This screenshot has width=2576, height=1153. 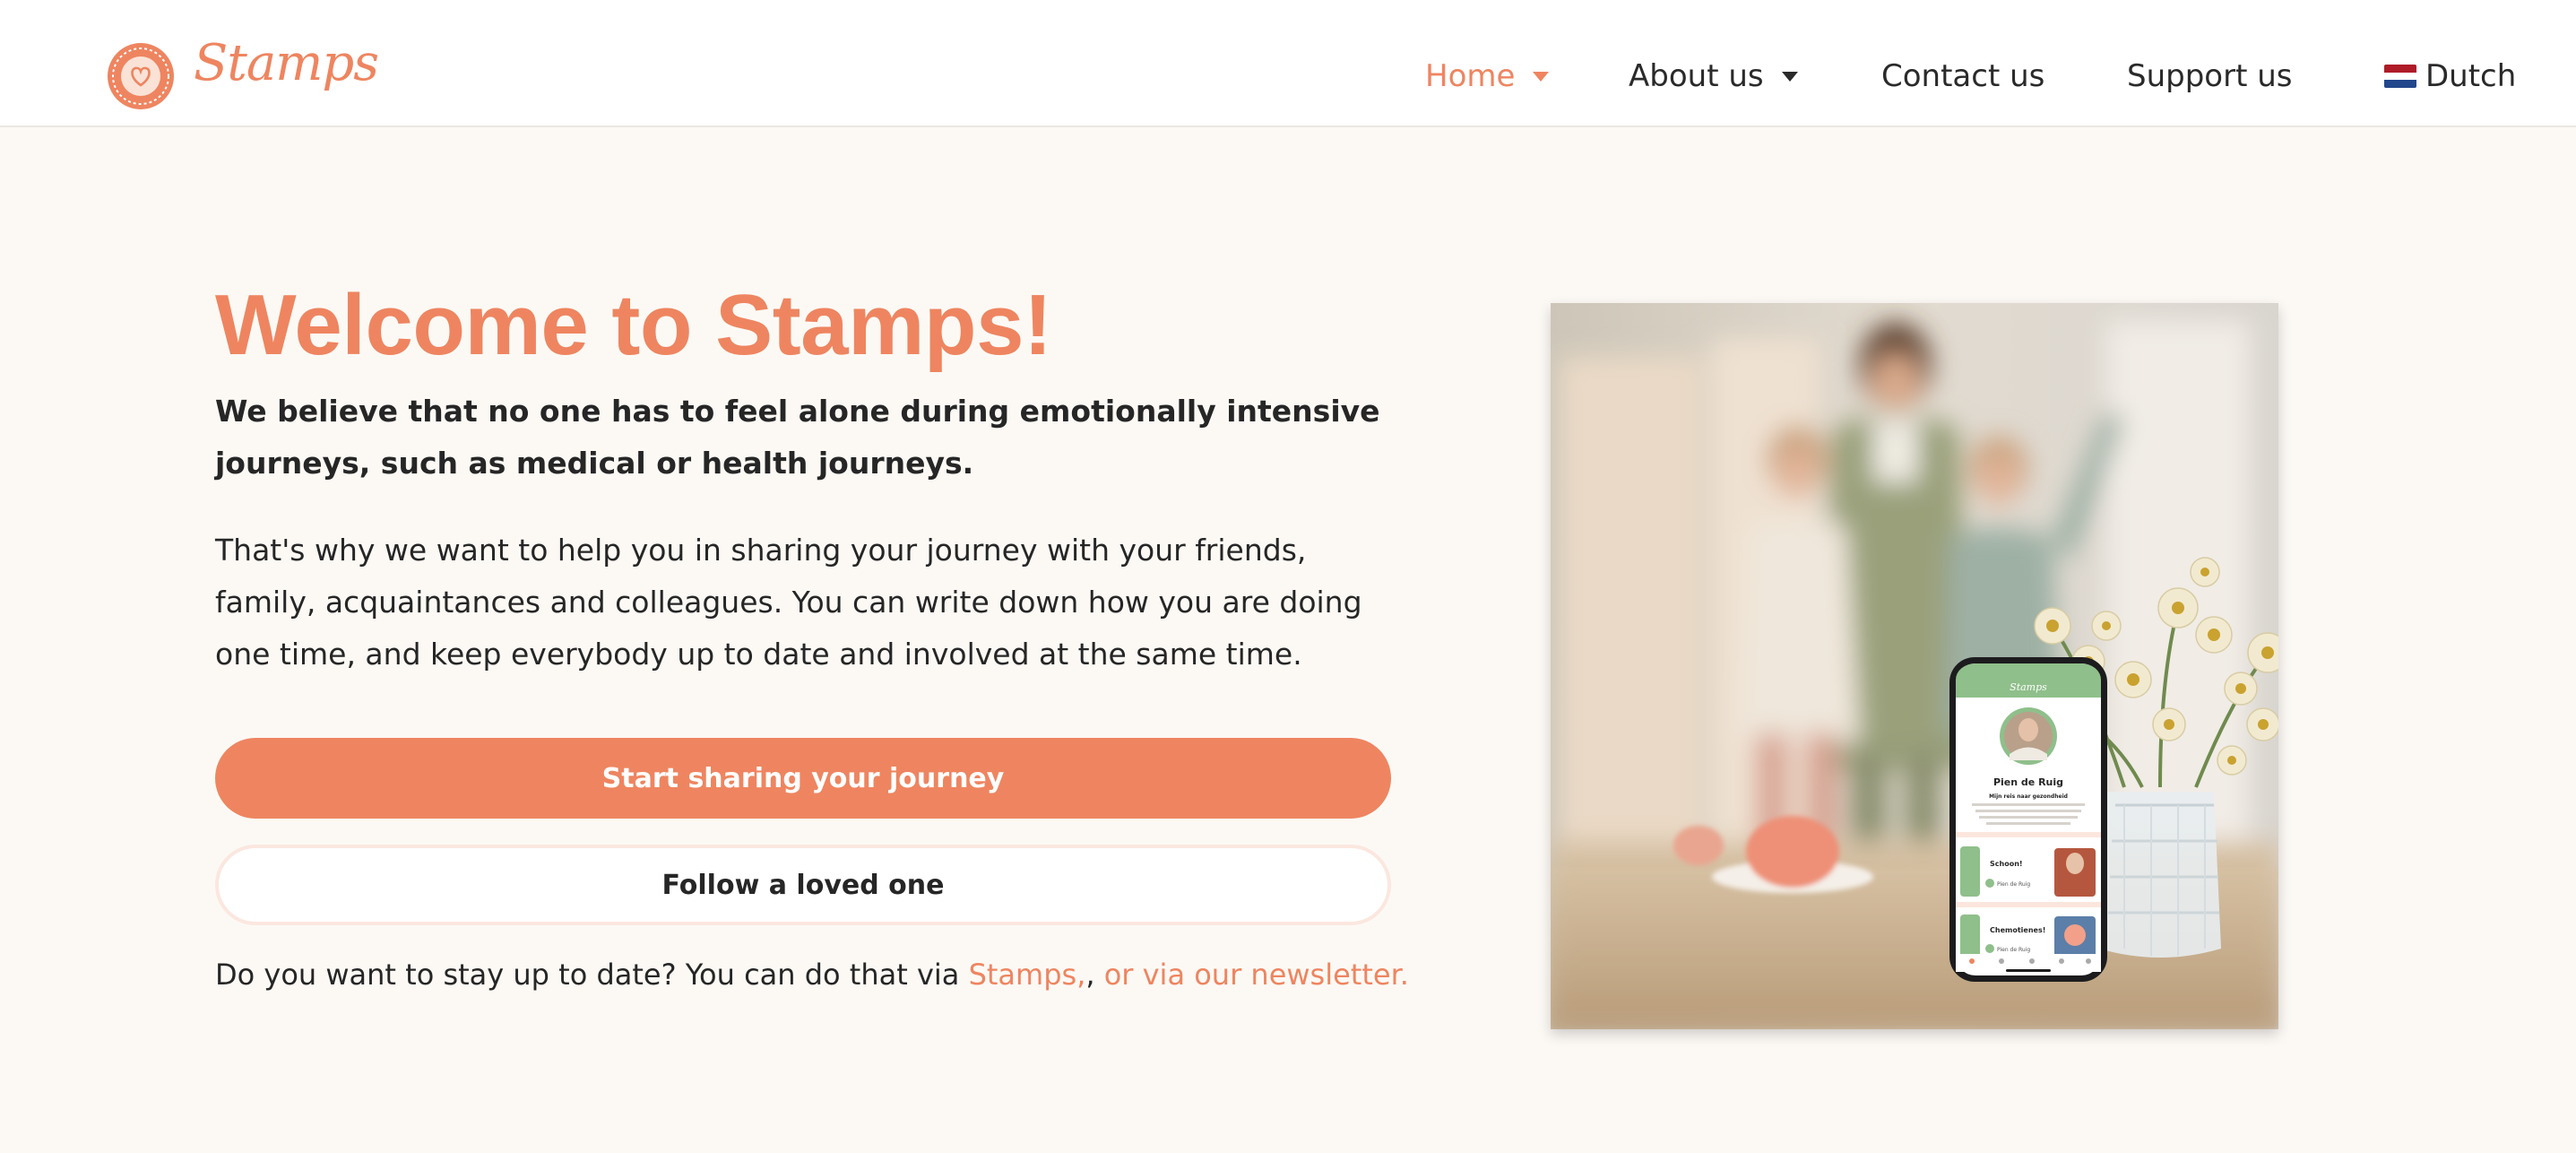 What do you see at coordinates (633, 325) in the screenshot?
I see `page-title: Welcome to Stamps!` at bounding box center [633, 325].